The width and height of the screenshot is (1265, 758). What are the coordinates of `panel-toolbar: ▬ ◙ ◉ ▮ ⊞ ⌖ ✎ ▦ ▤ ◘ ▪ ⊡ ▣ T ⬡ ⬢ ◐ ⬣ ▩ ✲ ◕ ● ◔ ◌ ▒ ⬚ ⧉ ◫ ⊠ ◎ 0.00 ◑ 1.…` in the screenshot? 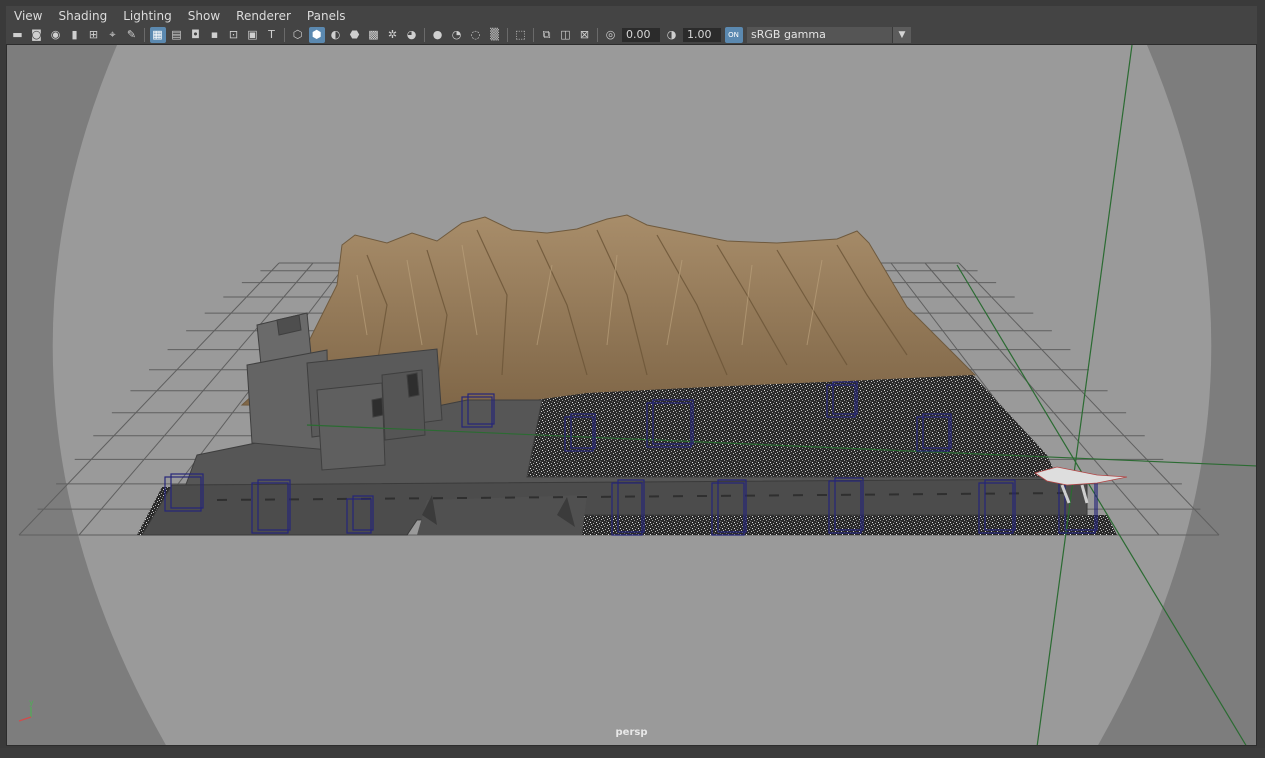 It's located at (631, 35).